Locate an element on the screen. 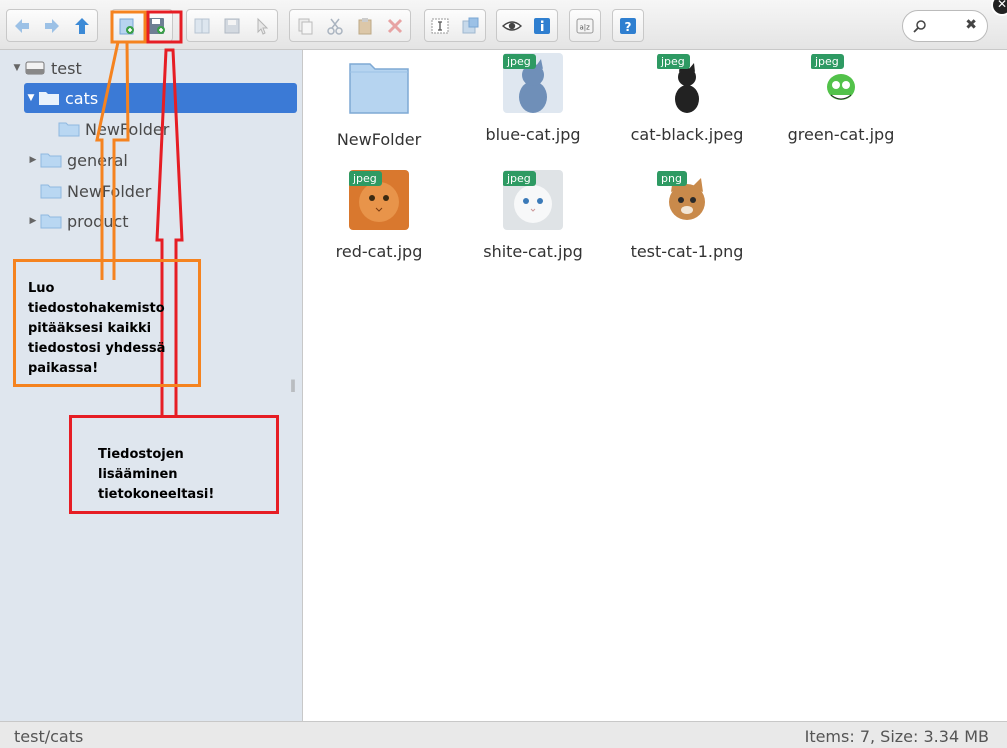 This screenshot has height=748, width=1007. eye-icon is located at coordinates (512, 25).